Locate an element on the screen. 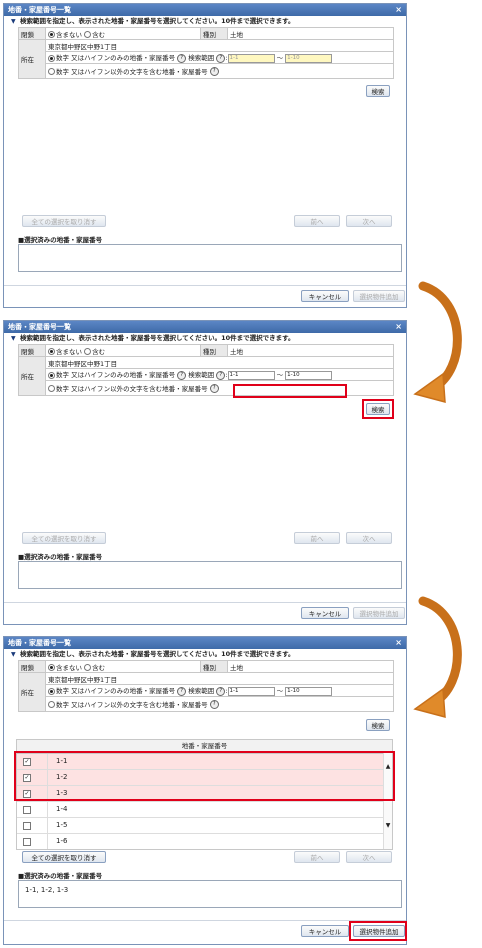 The width and height of the screenshot is (482, 948). table-row: 1-6 is located at coordinates (204, 841).